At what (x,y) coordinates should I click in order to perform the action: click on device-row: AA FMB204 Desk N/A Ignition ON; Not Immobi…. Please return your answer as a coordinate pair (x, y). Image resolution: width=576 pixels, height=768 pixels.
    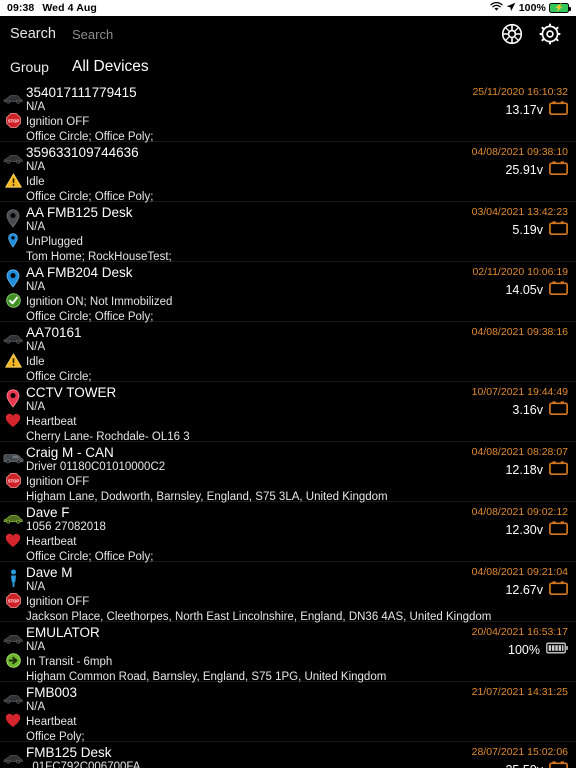
    Looking at the image, I should click on (288, 292).